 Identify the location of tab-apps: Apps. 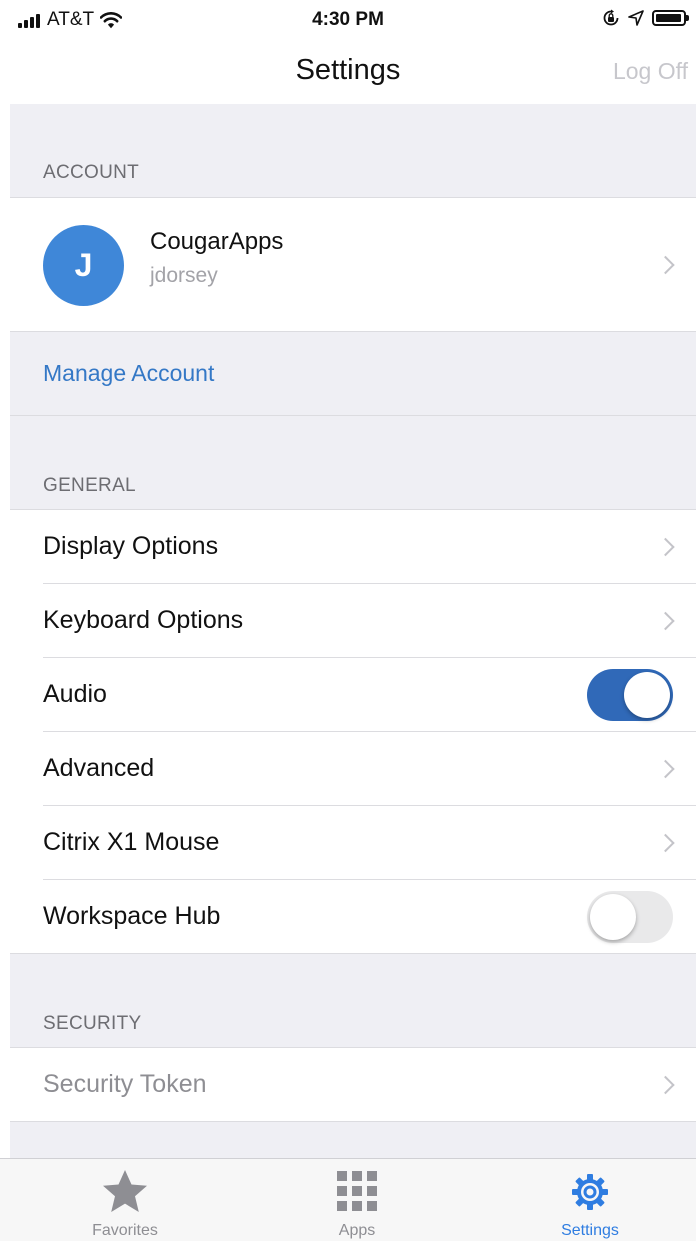
(357, 1200).